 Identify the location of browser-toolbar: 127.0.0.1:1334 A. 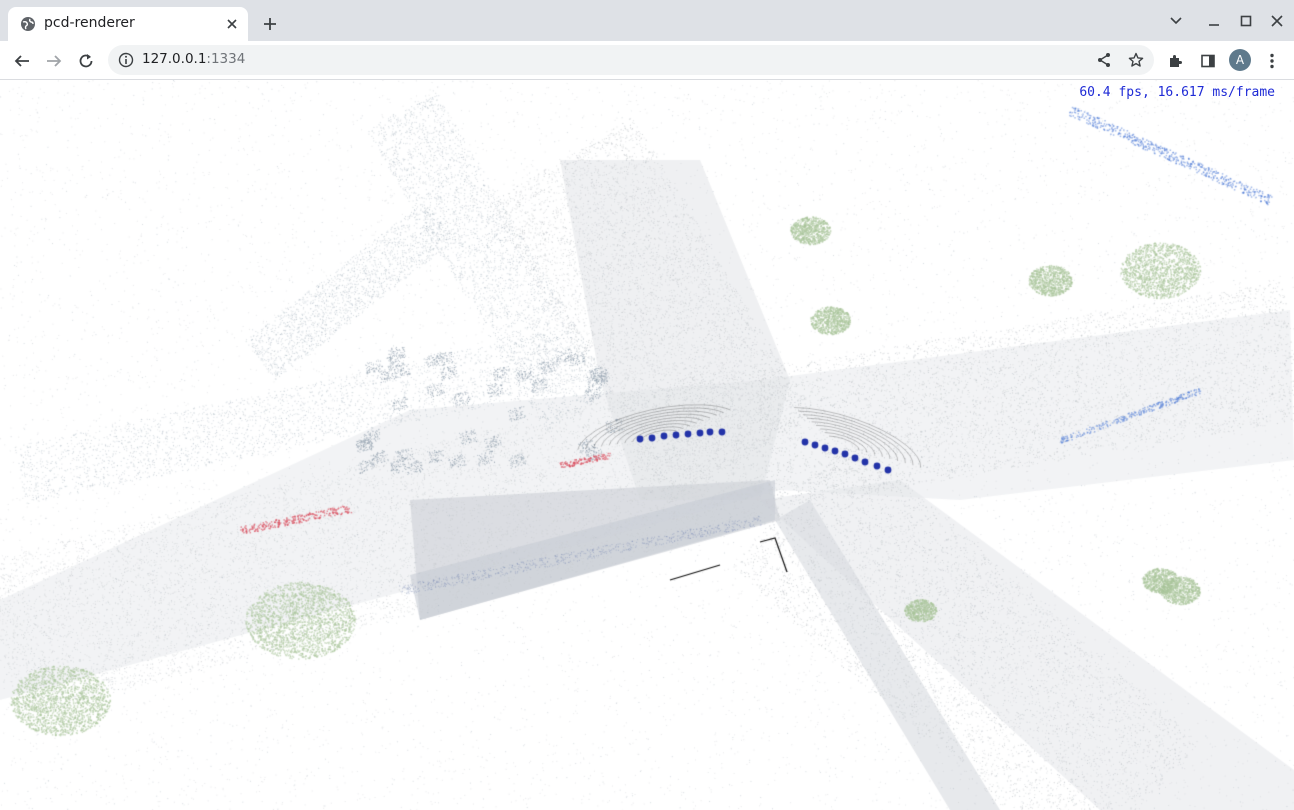
(647, 60).